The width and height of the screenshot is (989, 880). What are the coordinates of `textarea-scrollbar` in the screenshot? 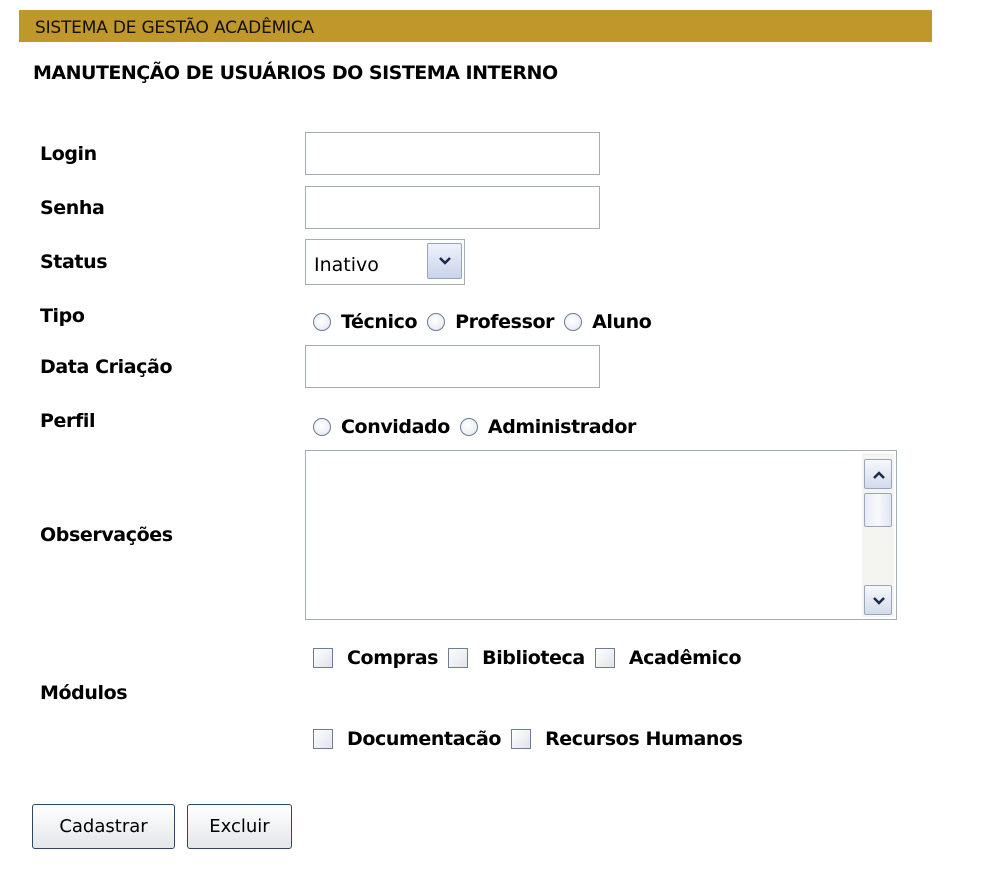 It's located at (878, 535).